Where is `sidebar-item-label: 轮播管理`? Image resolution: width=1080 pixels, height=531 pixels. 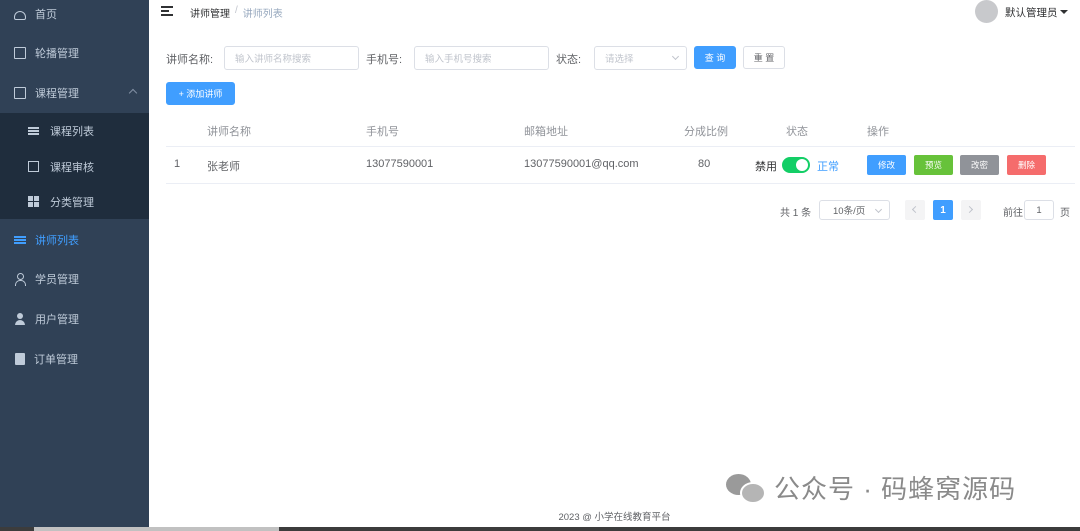
sidebar-item-label: 轮播管理 is located at coordinates (57, 54).